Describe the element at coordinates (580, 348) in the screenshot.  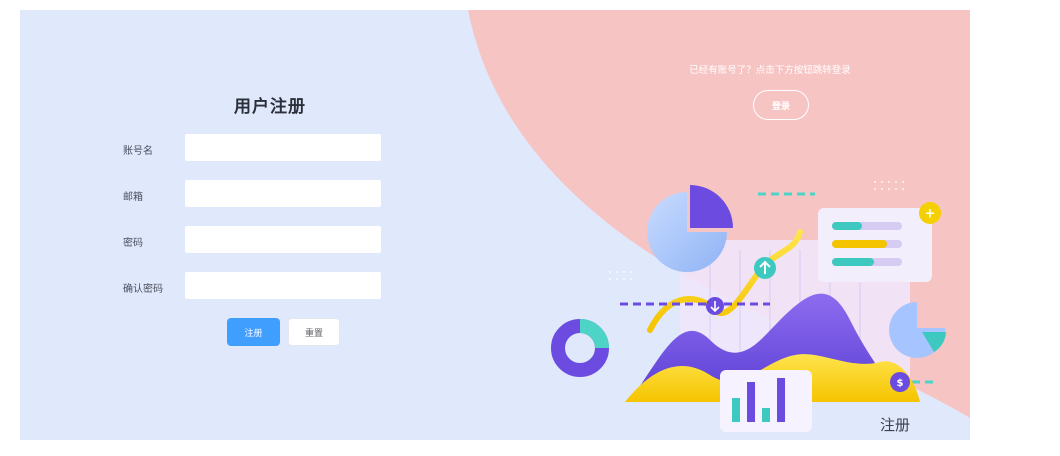
I see `donut-chart-icon` at that location.